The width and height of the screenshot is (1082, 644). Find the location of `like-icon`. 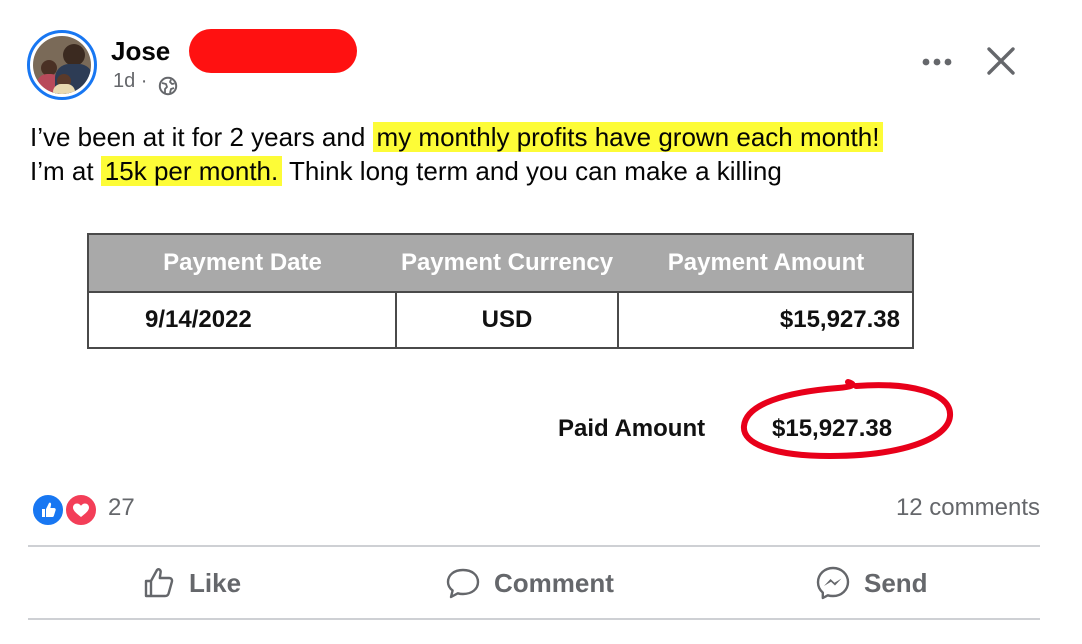

like-icon is located at coordinates (159, 583).